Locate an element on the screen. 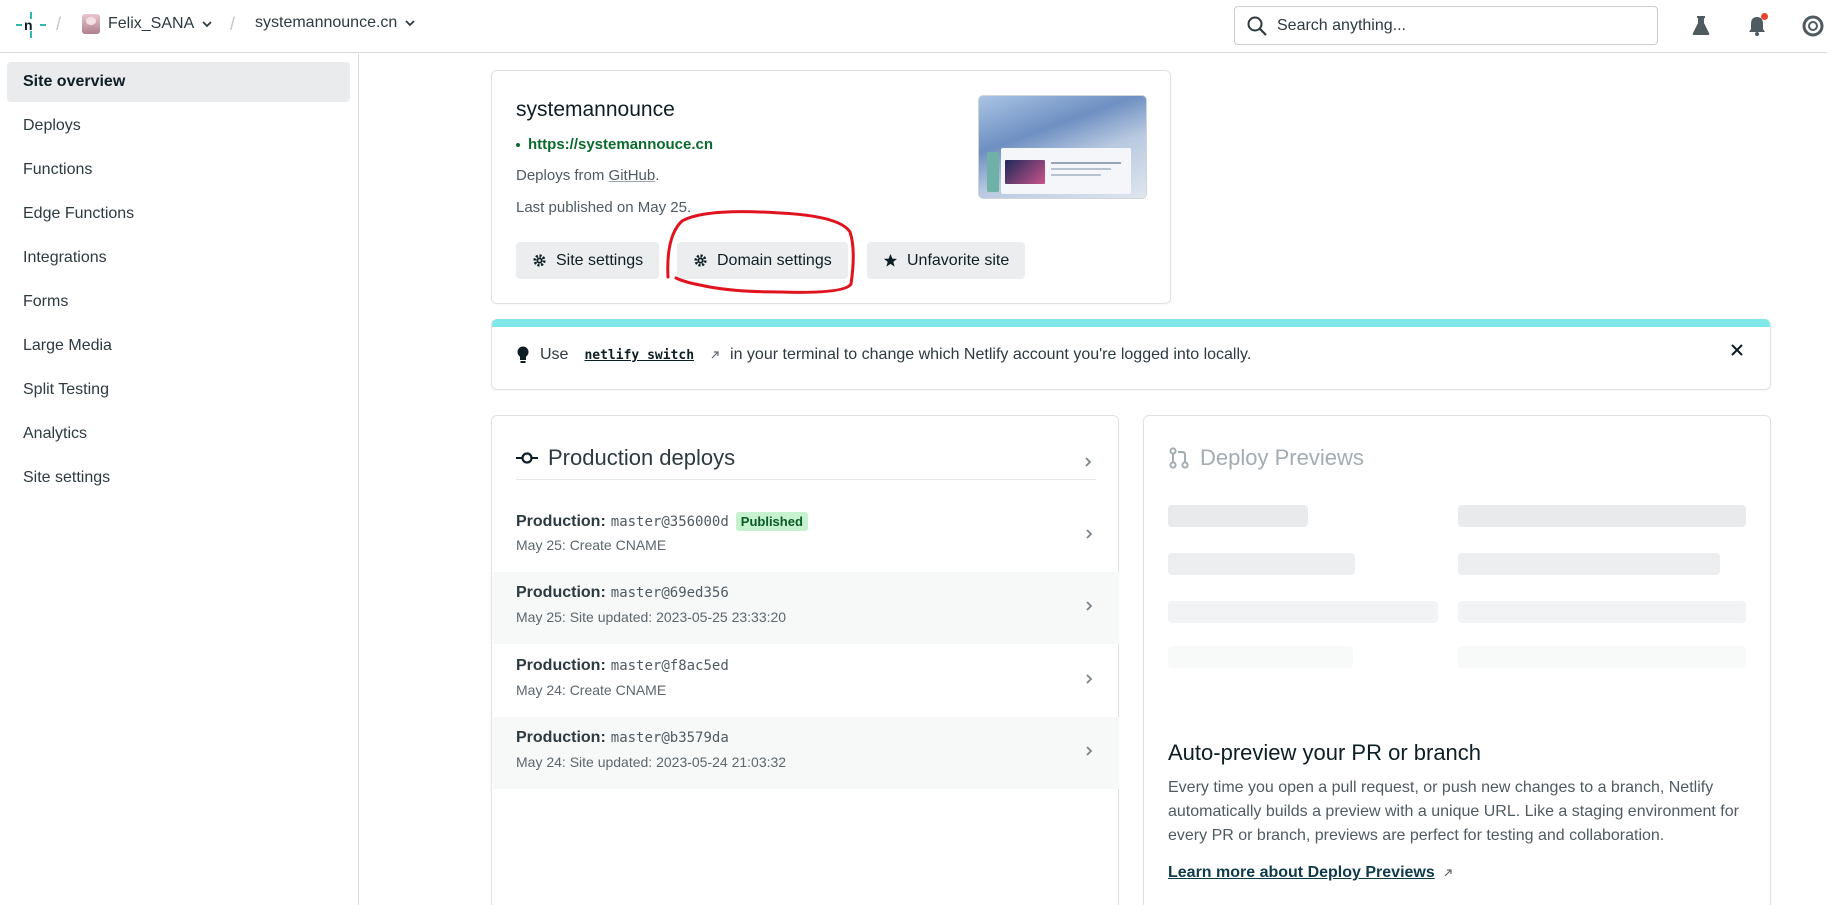  close-icon is located at coordinates (1737, 350).